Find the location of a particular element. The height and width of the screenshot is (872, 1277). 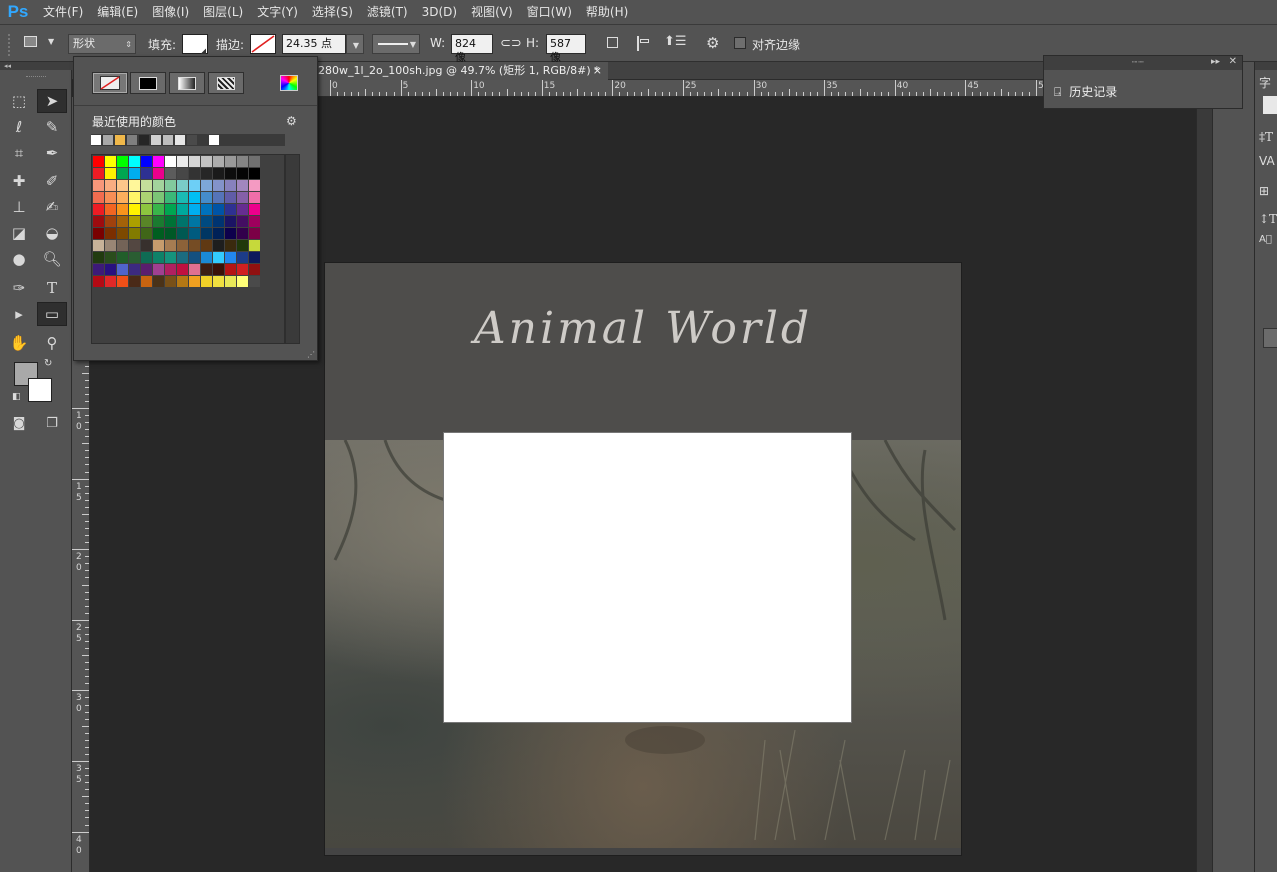

history-brush-tool-icon: ✍ is located at coordinates (52, 207).